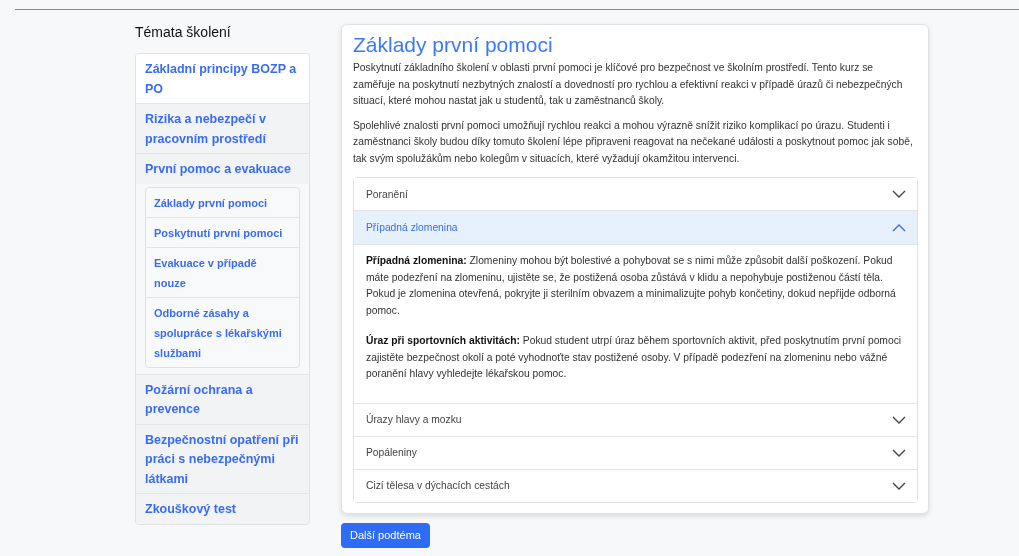 Image resolution: width=1019 pixels, height=556 pixels. I want to click on accordion-title: Úrazy hlavy a mozku, so click(414, 419).